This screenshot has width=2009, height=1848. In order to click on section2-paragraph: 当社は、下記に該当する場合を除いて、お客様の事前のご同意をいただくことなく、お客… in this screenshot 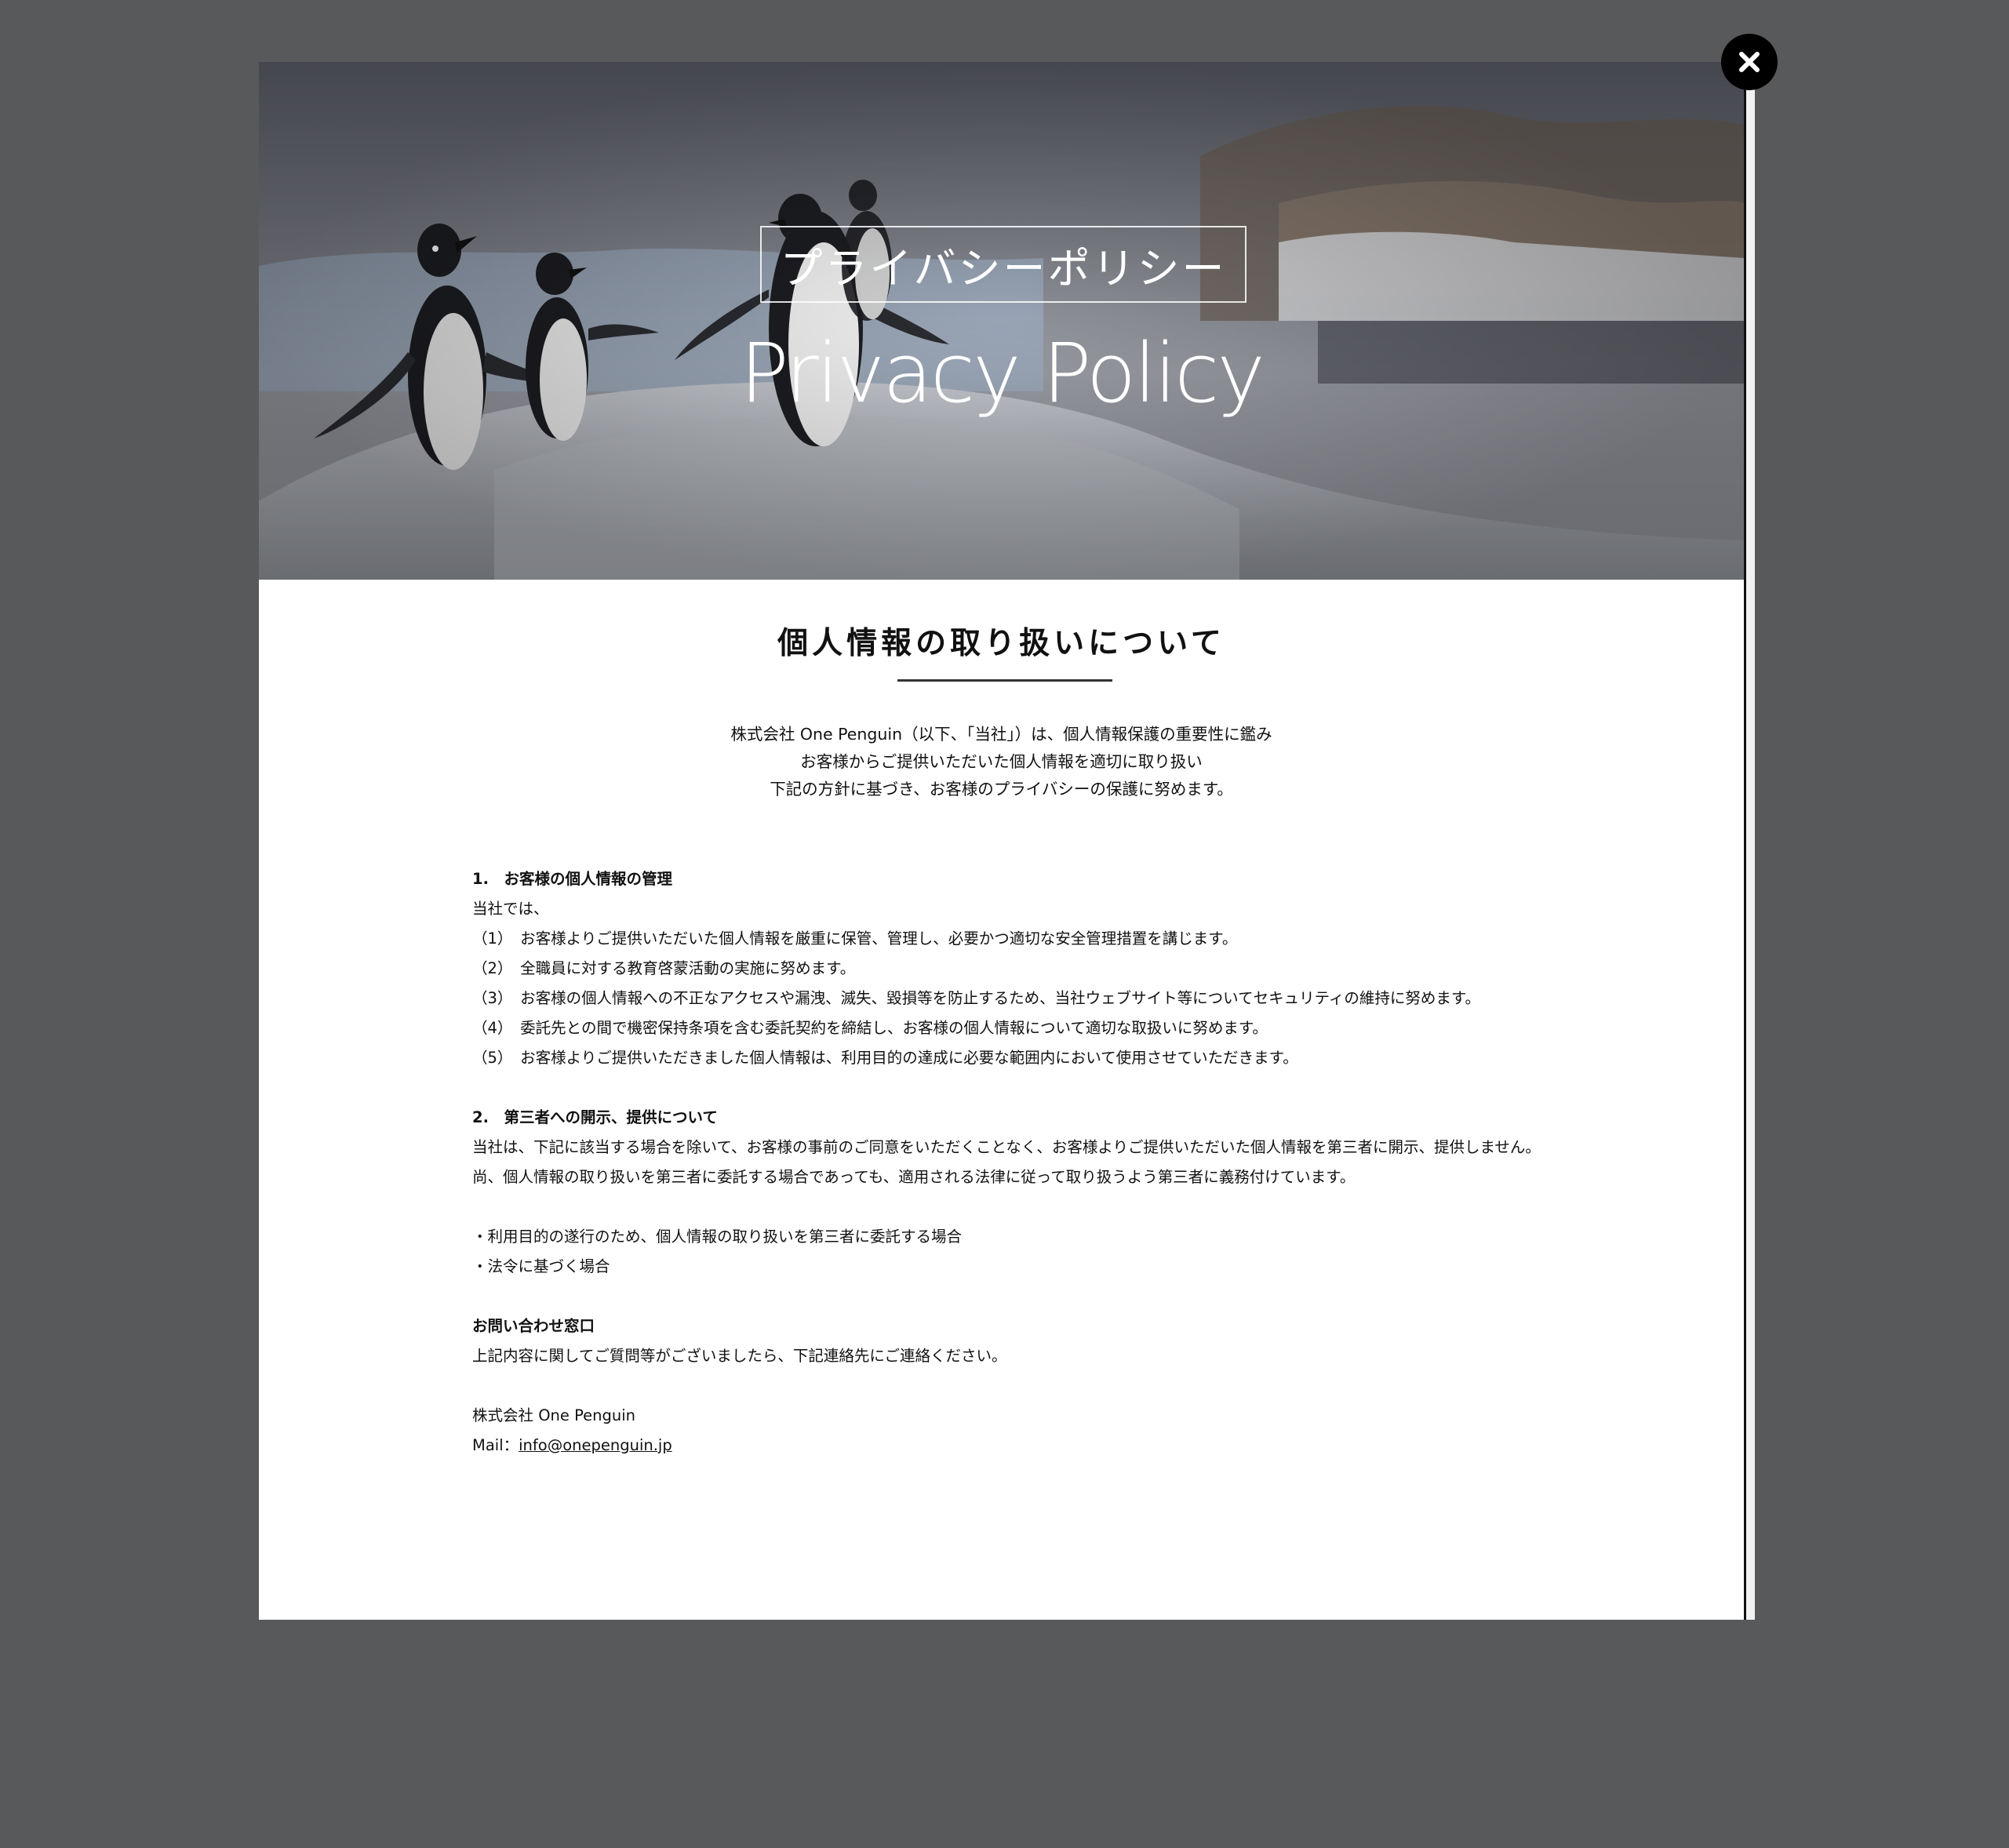, I will do `click(1006, 1147)`.